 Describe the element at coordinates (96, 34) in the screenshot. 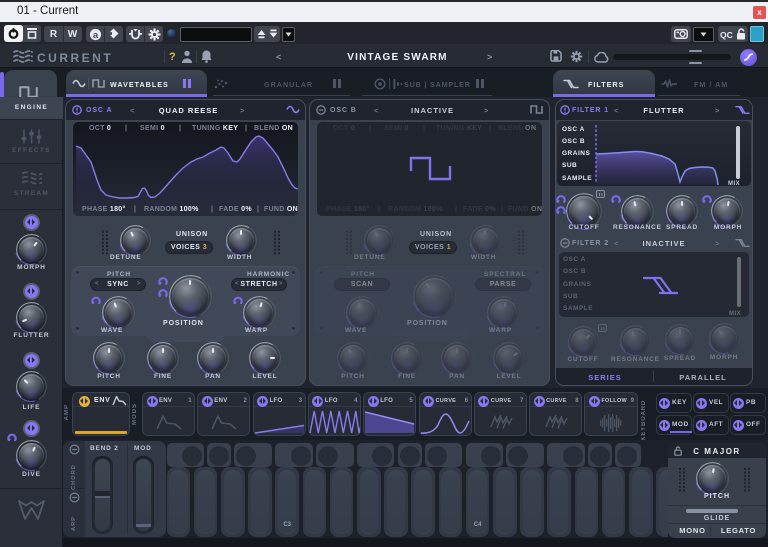

I see `svg-text: a` at that location.